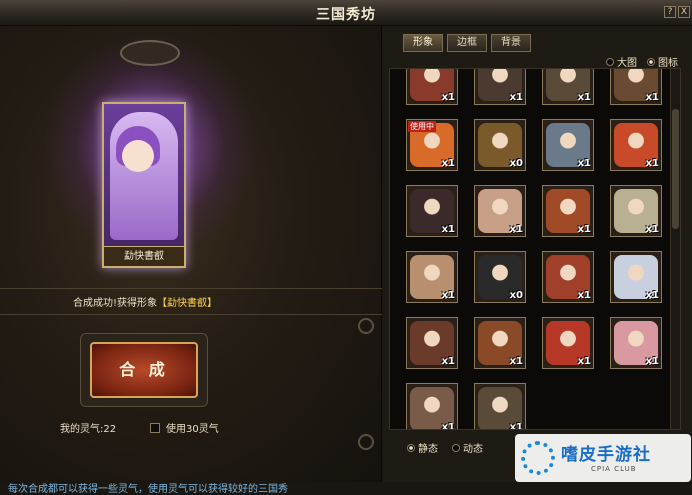 Image resolution: width=692 pixels, height=495 pixels. Describe the element at coordinates (423, 43) in the screenshot. I see `tab-appearance: 形象` at that location.